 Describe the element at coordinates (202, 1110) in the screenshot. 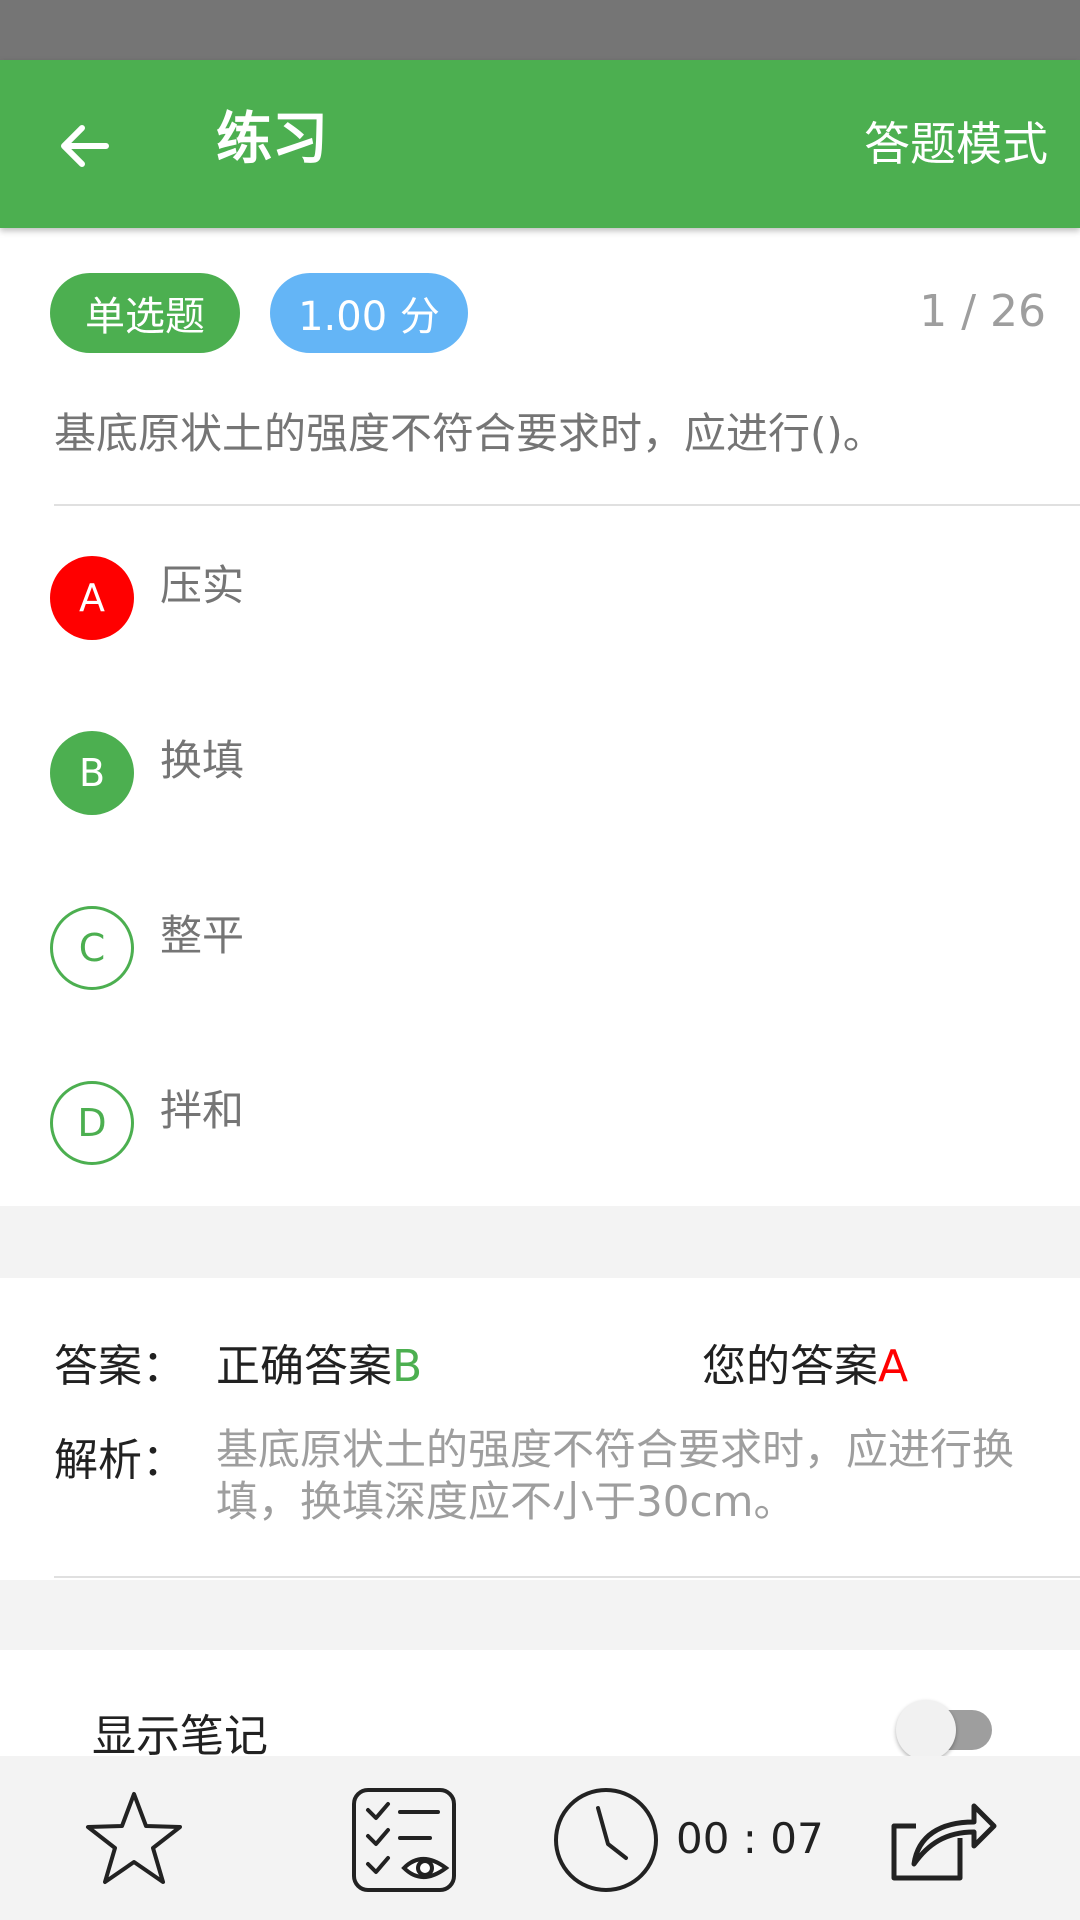

I see `option-d-text: 拌和` at that location.